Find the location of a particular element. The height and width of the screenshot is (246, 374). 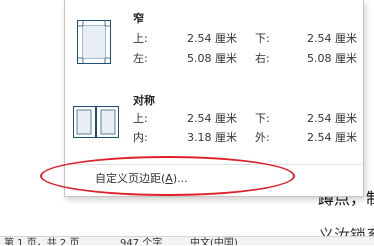

option-title: 对称 is located at coordinates (144, 100).